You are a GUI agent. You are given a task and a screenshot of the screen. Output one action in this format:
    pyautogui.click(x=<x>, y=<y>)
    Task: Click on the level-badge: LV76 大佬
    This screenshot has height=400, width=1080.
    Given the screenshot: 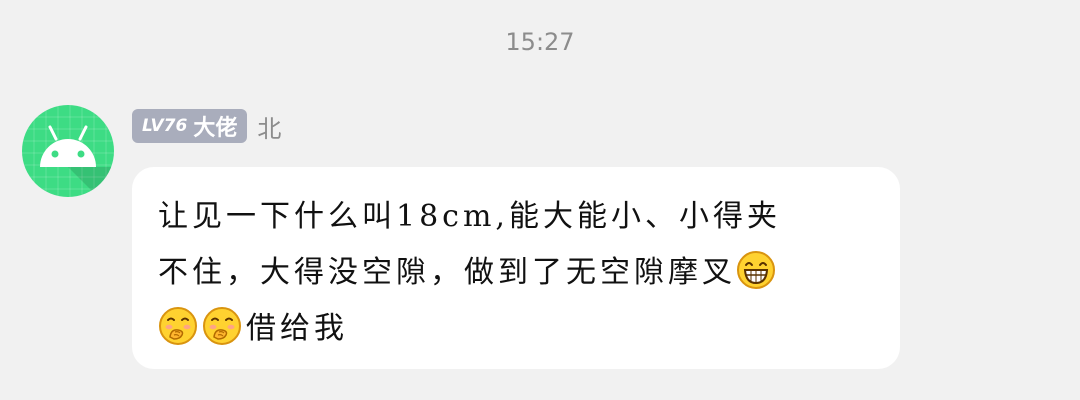 What is the action you would take?
    pyautogui.click(x=190, y=126)
    